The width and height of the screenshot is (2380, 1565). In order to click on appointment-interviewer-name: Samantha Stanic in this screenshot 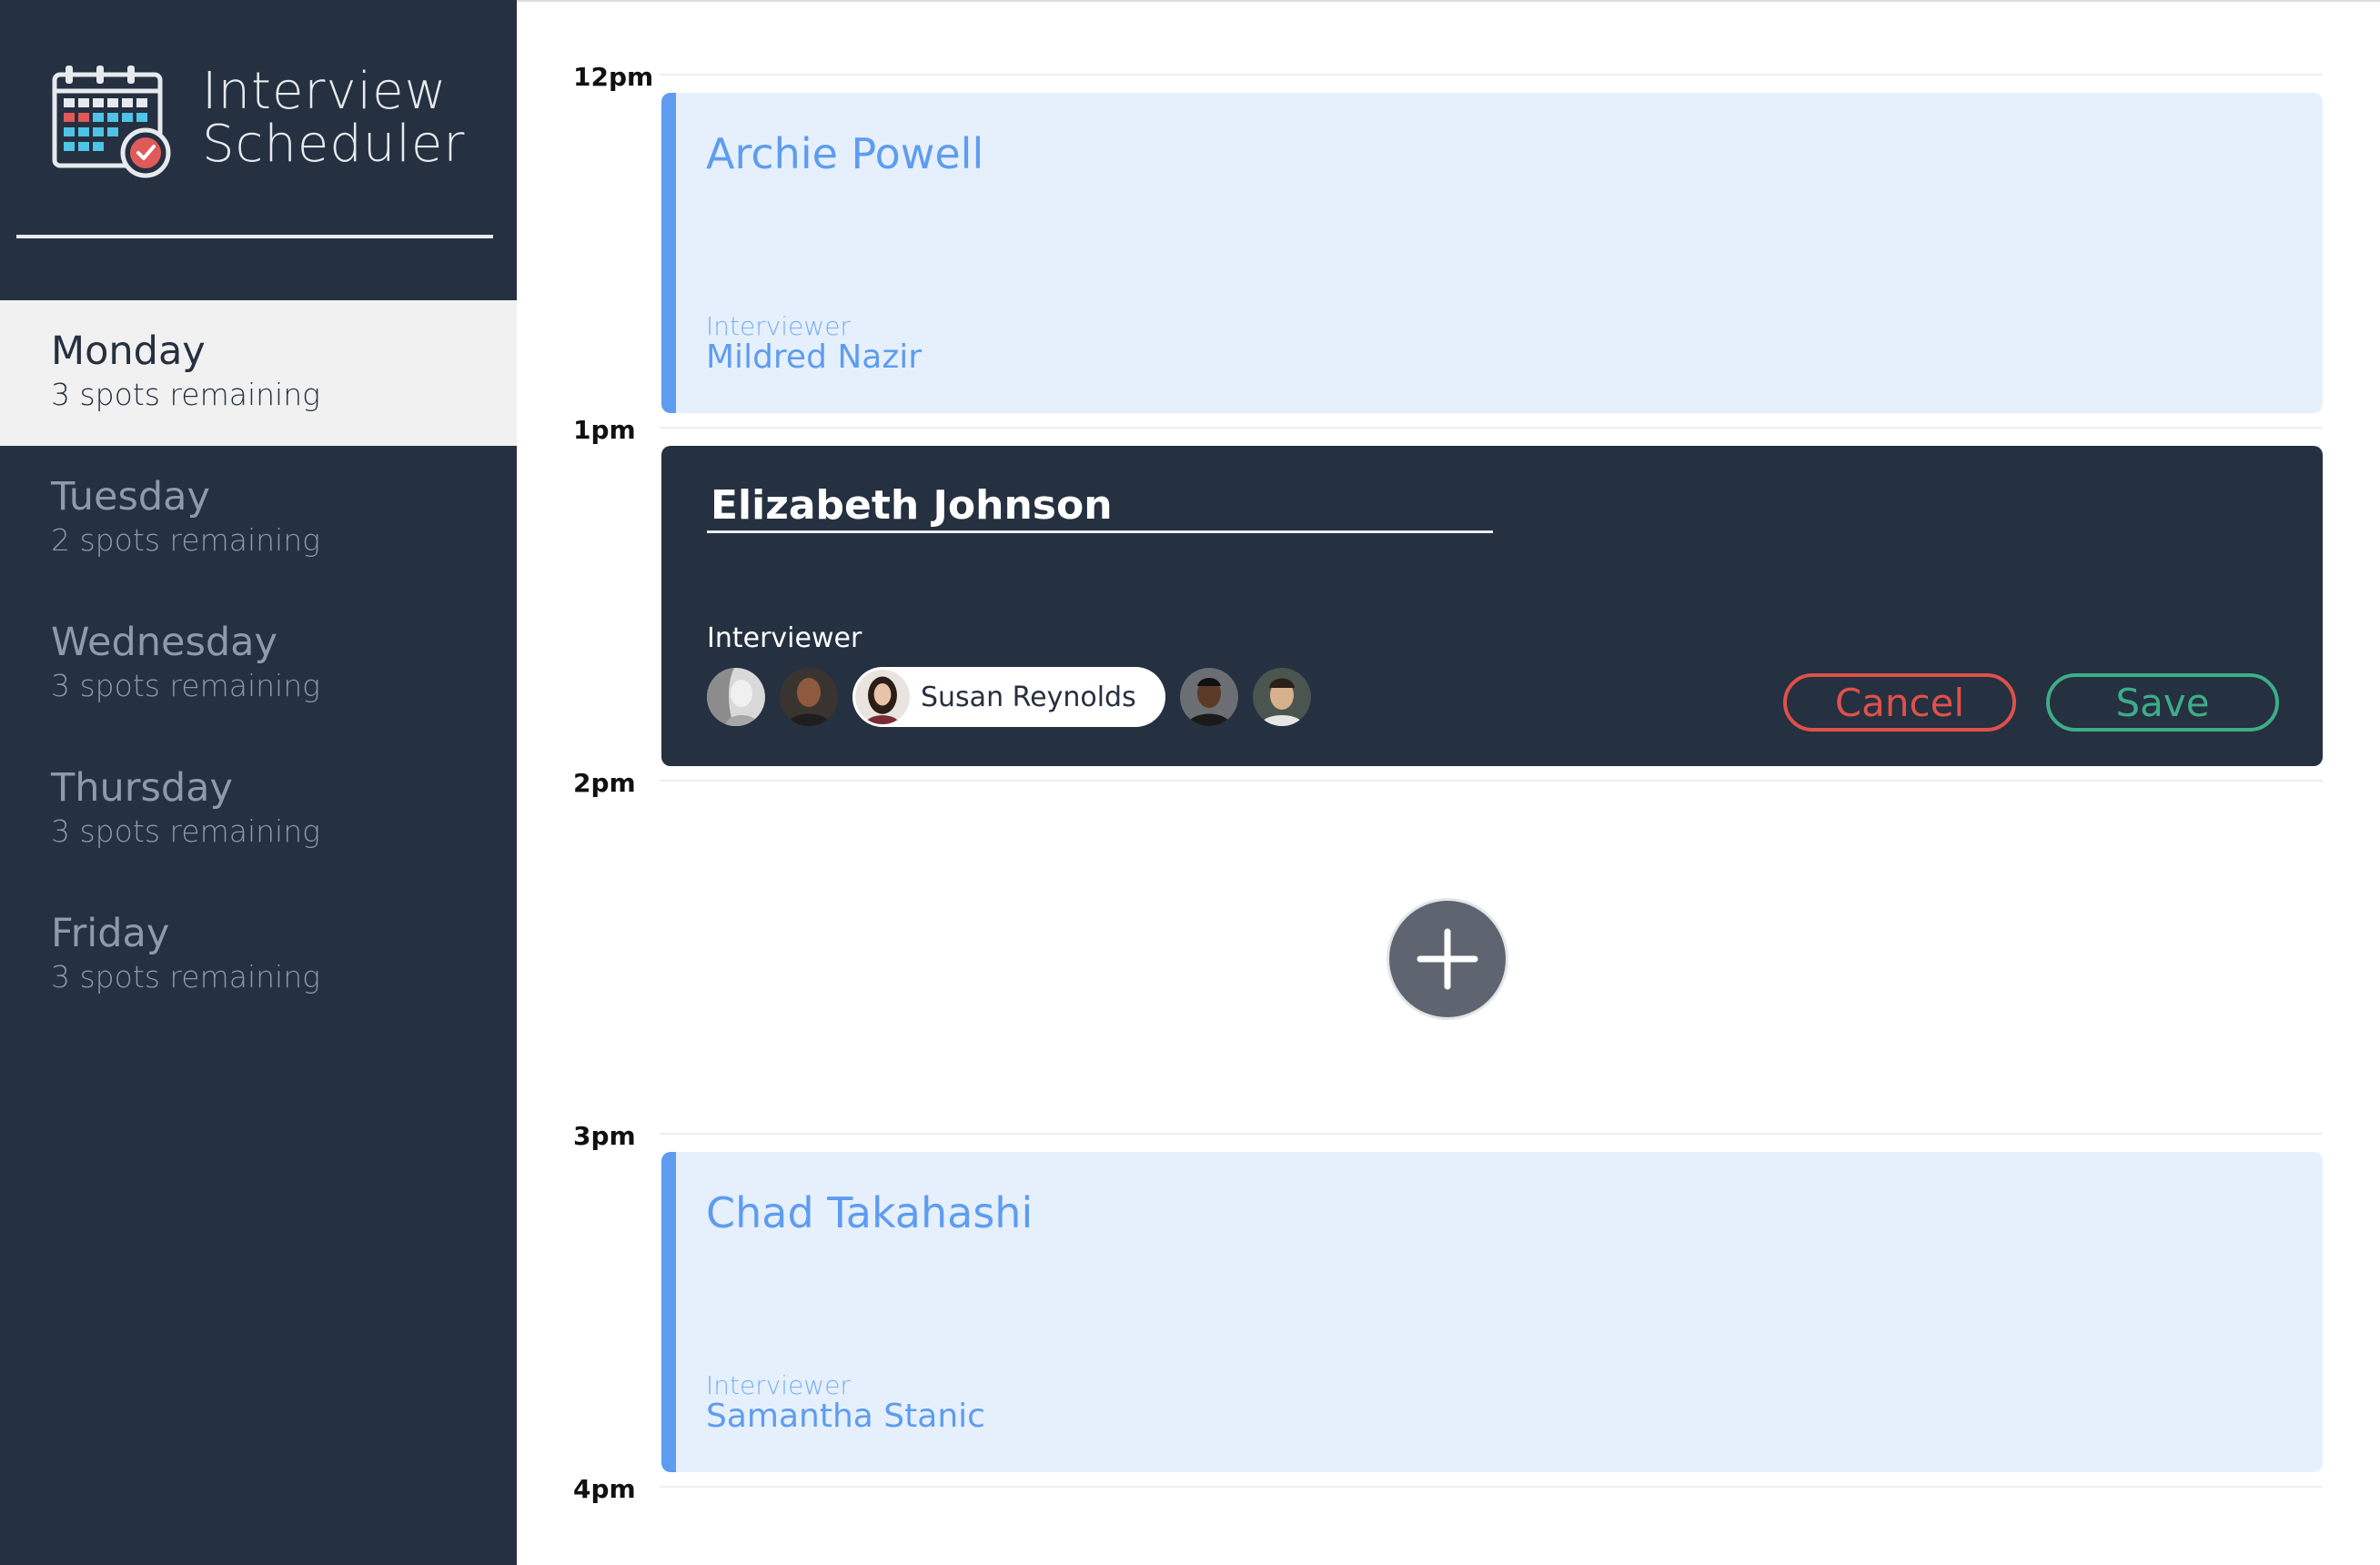, I will do `click(845, 1416)`.